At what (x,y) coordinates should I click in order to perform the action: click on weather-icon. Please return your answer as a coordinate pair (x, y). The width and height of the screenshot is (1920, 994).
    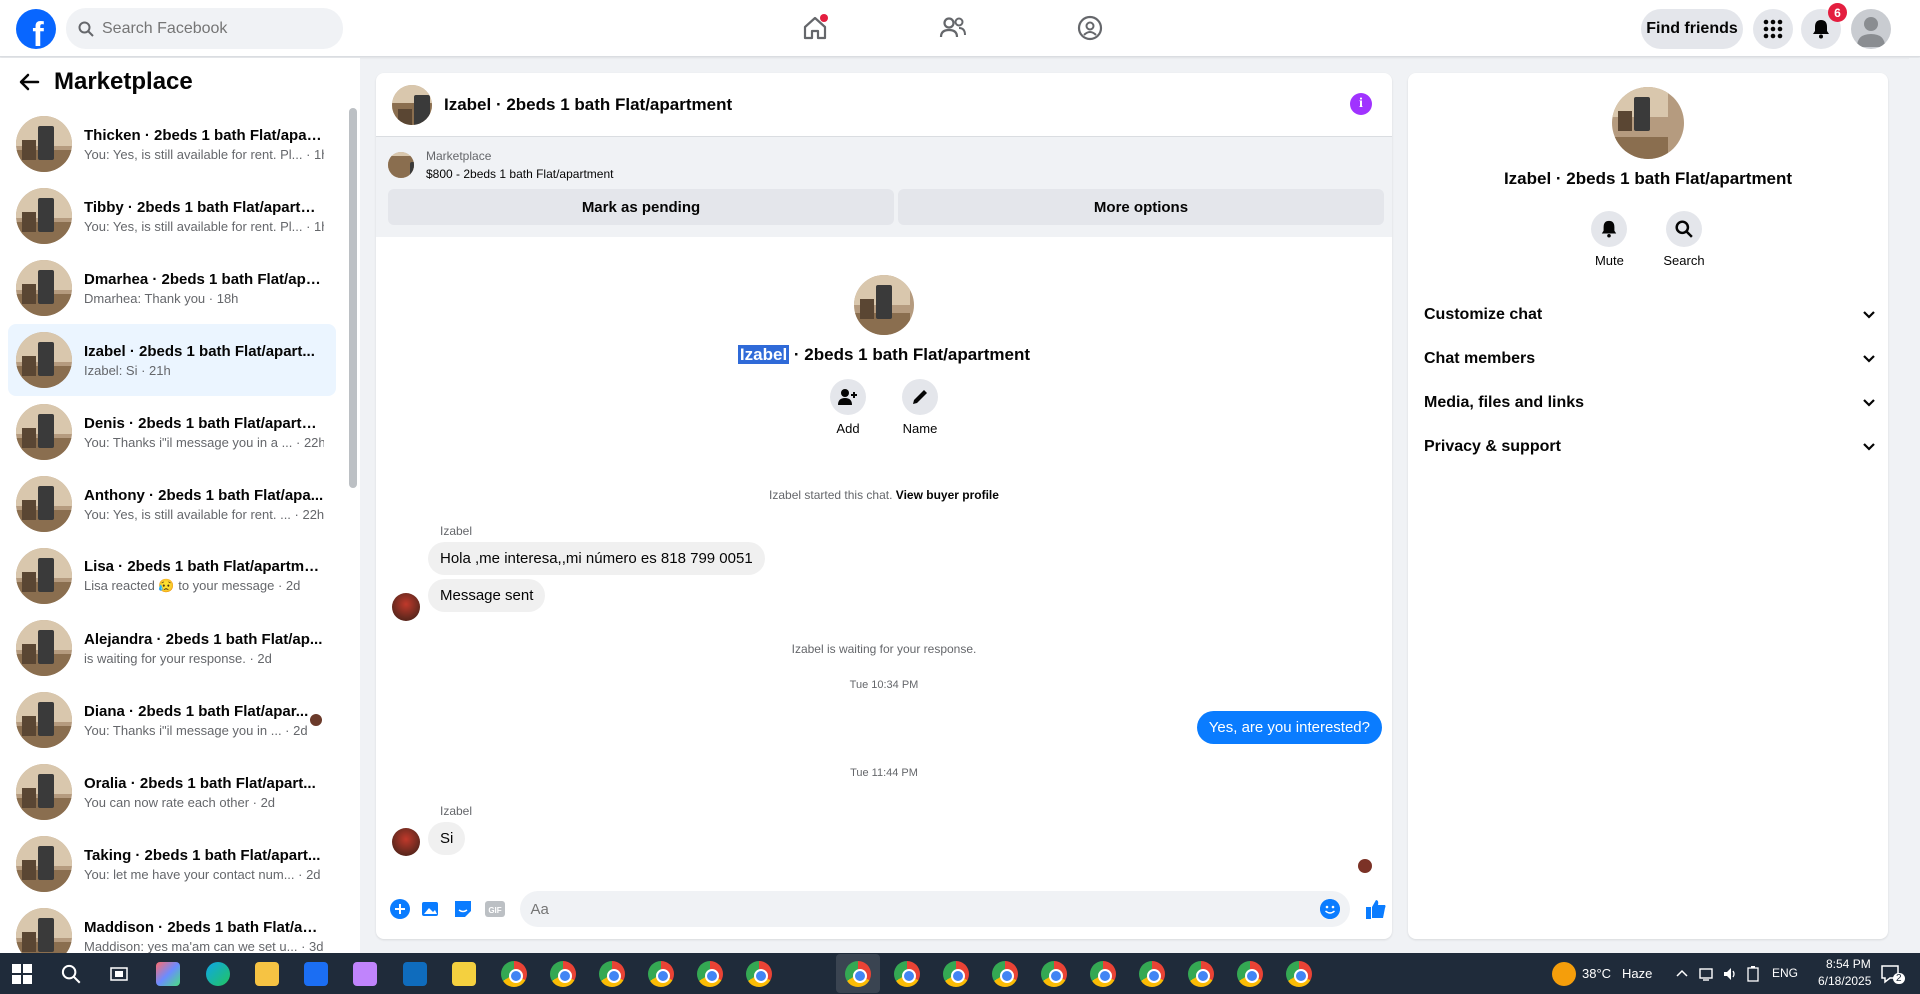
    Looking at the image, I should click on (1564, 974).